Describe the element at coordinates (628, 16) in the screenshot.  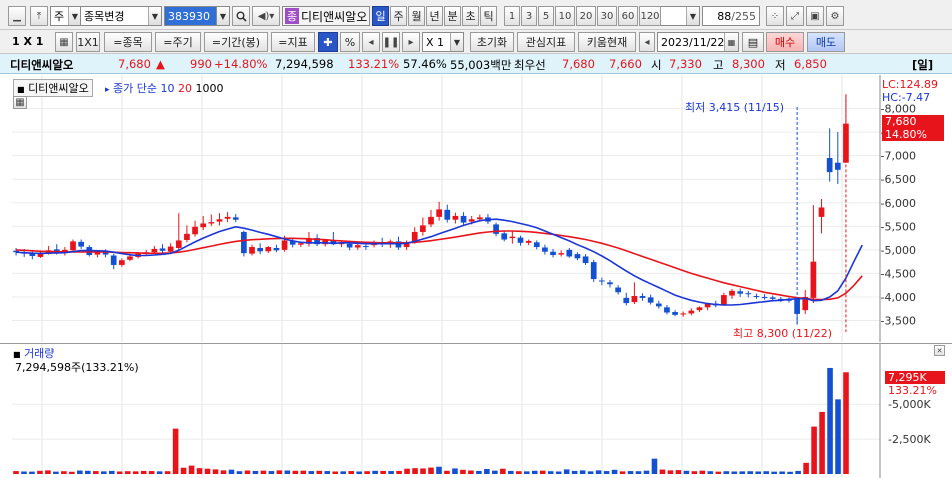
I see `minute-button: 60` at that location.